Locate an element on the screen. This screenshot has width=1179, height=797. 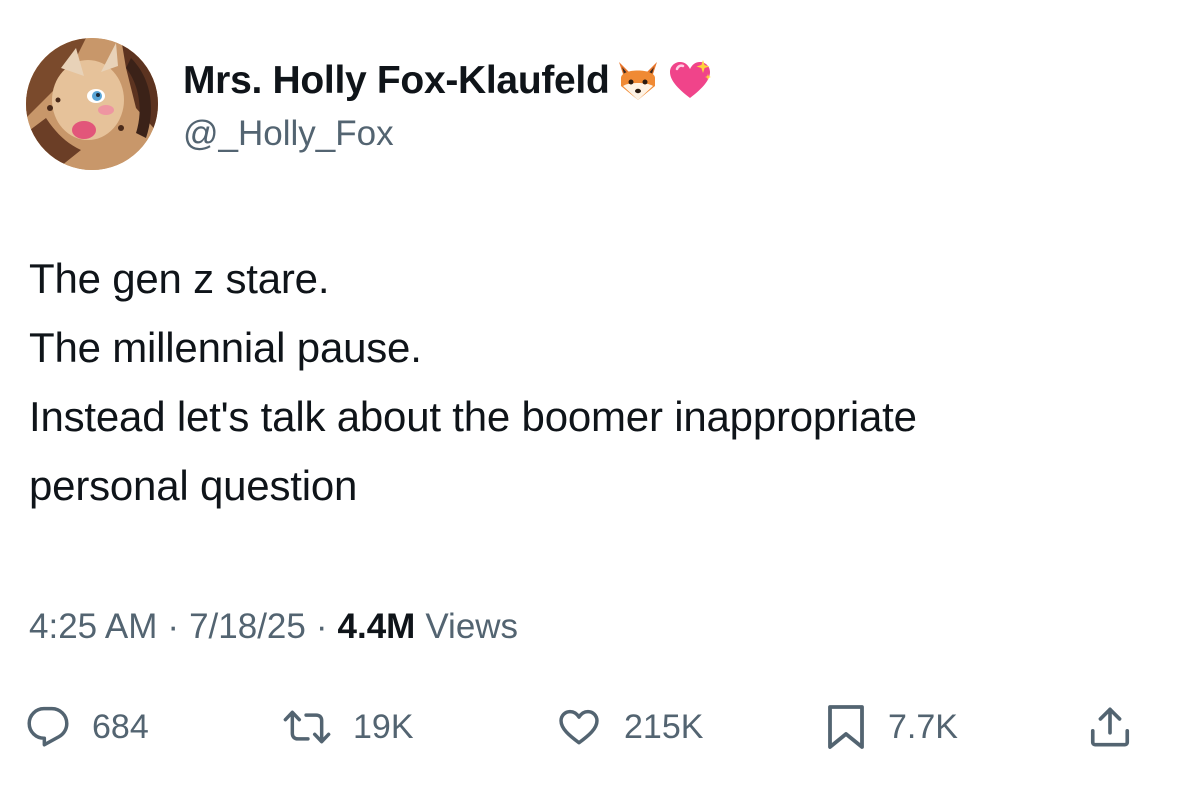
tweet-actions: 684 19K 215K 7.7K is located at coordinates (589, 727).